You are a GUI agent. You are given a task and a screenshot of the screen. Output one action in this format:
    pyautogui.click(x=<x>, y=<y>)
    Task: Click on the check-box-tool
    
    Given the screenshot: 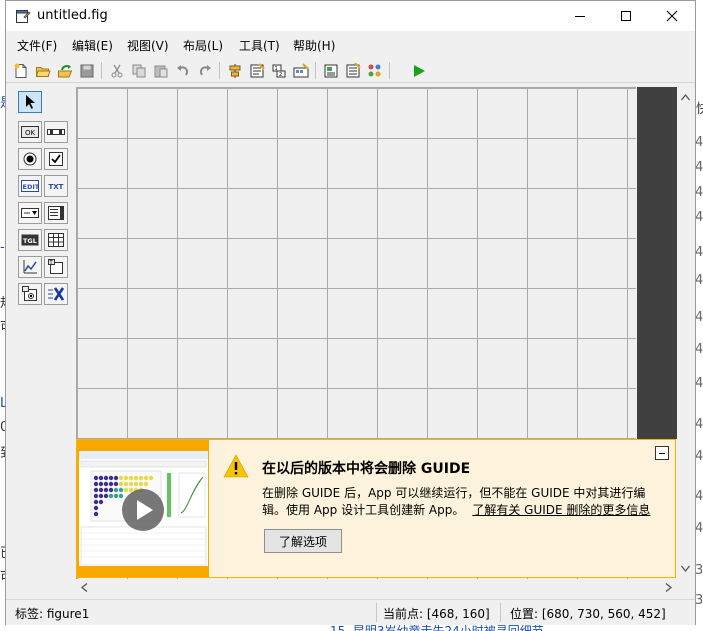 What is the action you would take?
    pyautogui.click(x=56, y=159)
    